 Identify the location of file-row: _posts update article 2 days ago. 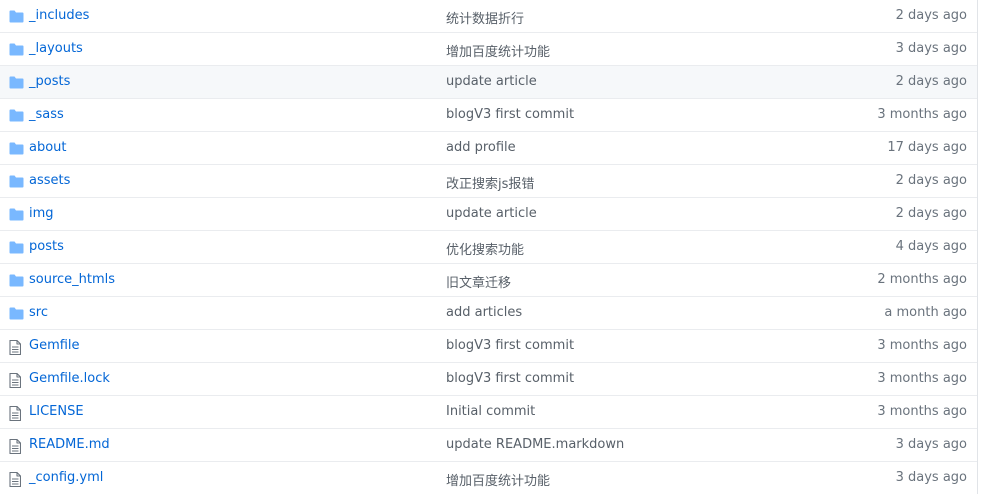
(488, 82).